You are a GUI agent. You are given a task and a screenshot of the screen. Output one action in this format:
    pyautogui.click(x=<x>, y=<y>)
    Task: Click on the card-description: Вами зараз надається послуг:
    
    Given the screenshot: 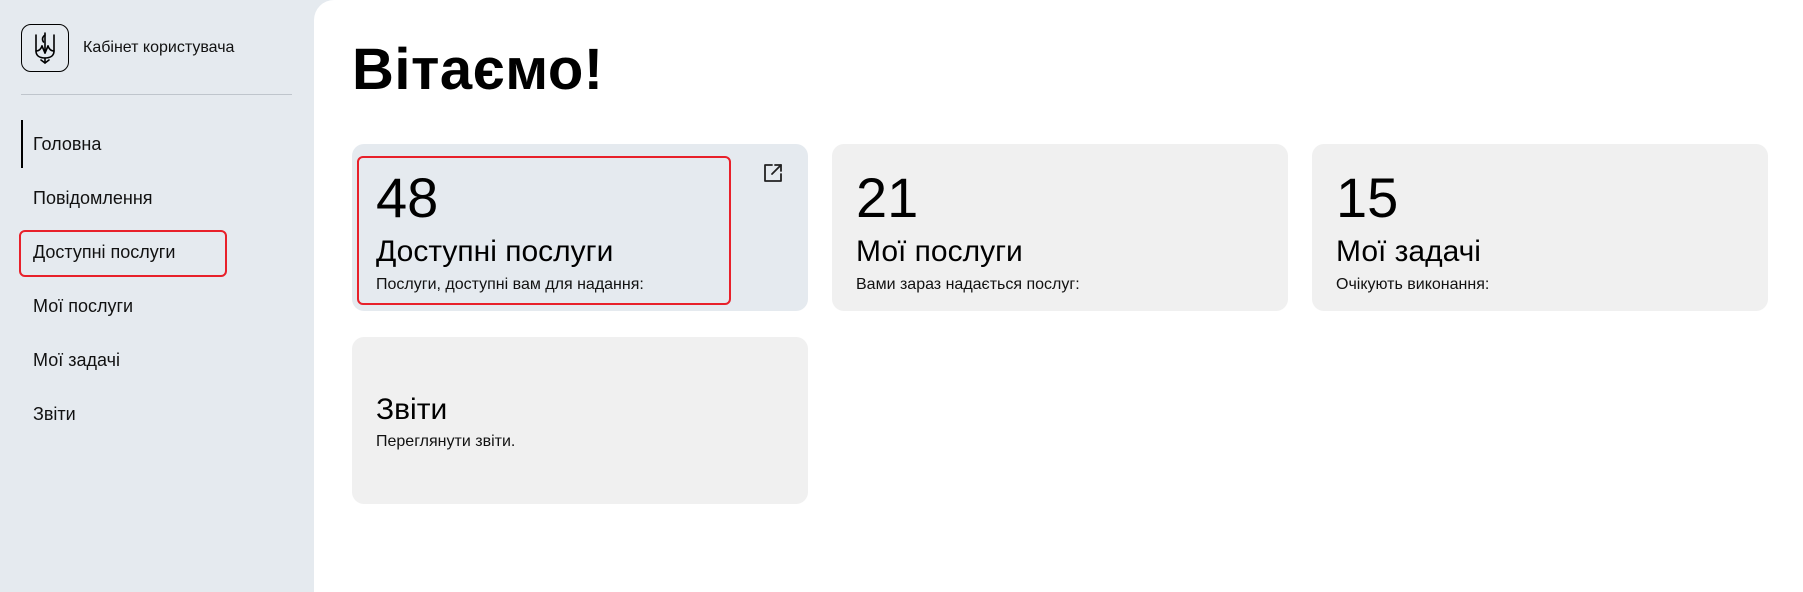 What is the action you would take?
    pyautogui.click(x=968, y=284)
    